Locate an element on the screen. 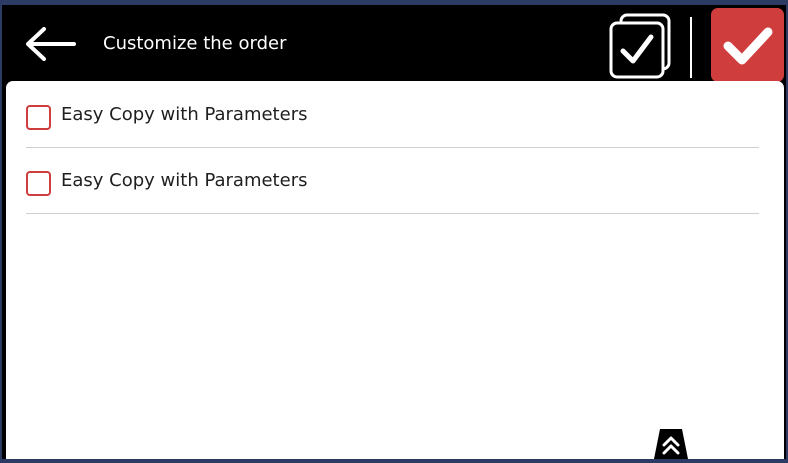  back-button is located at coordinates (50, 44).